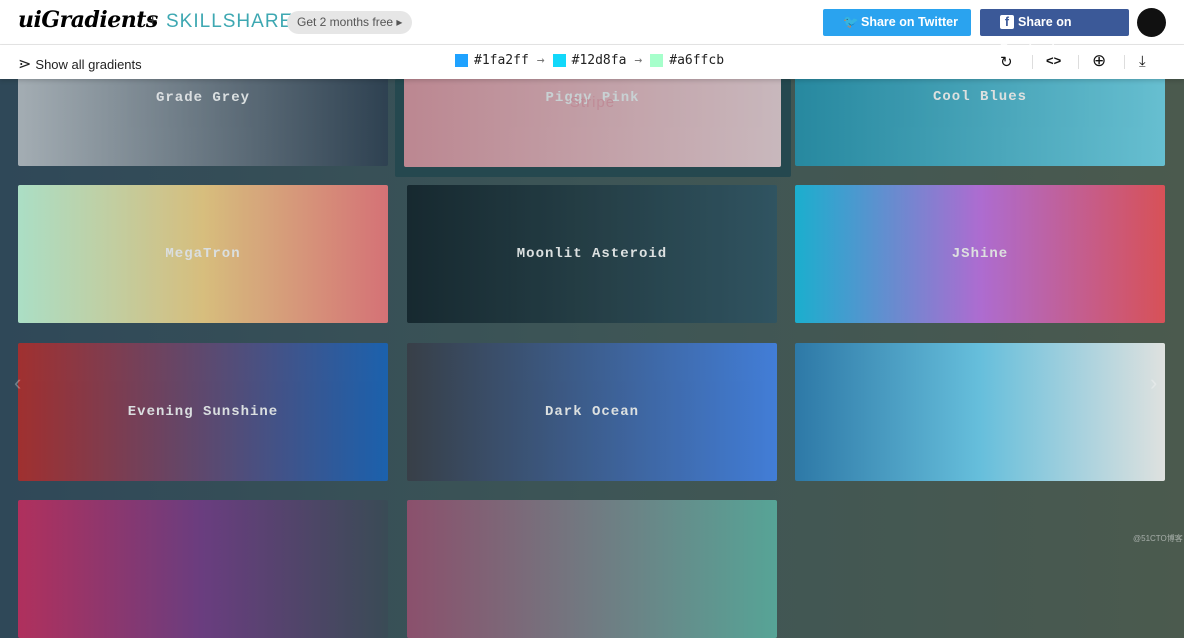 The height and width of the screenshot is (638, 1184). I want to click on gradient-name: JShine, so click(980, 254).